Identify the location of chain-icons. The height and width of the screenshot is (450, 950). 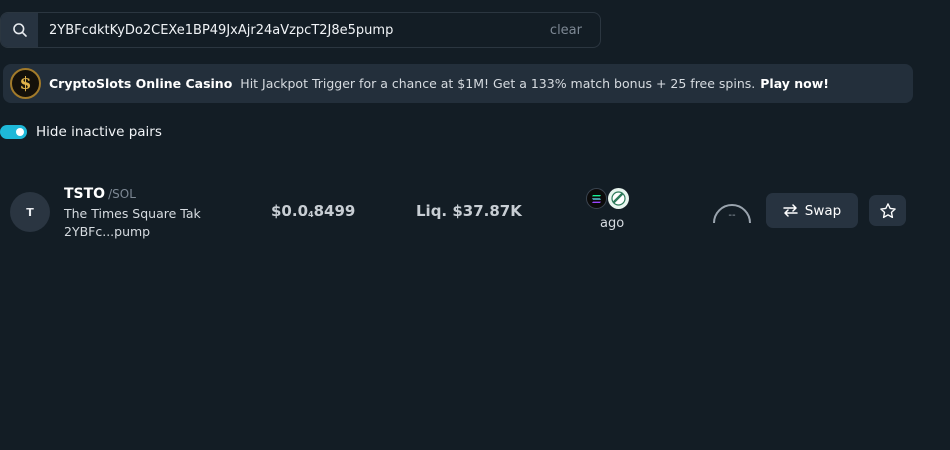
(607, 198).